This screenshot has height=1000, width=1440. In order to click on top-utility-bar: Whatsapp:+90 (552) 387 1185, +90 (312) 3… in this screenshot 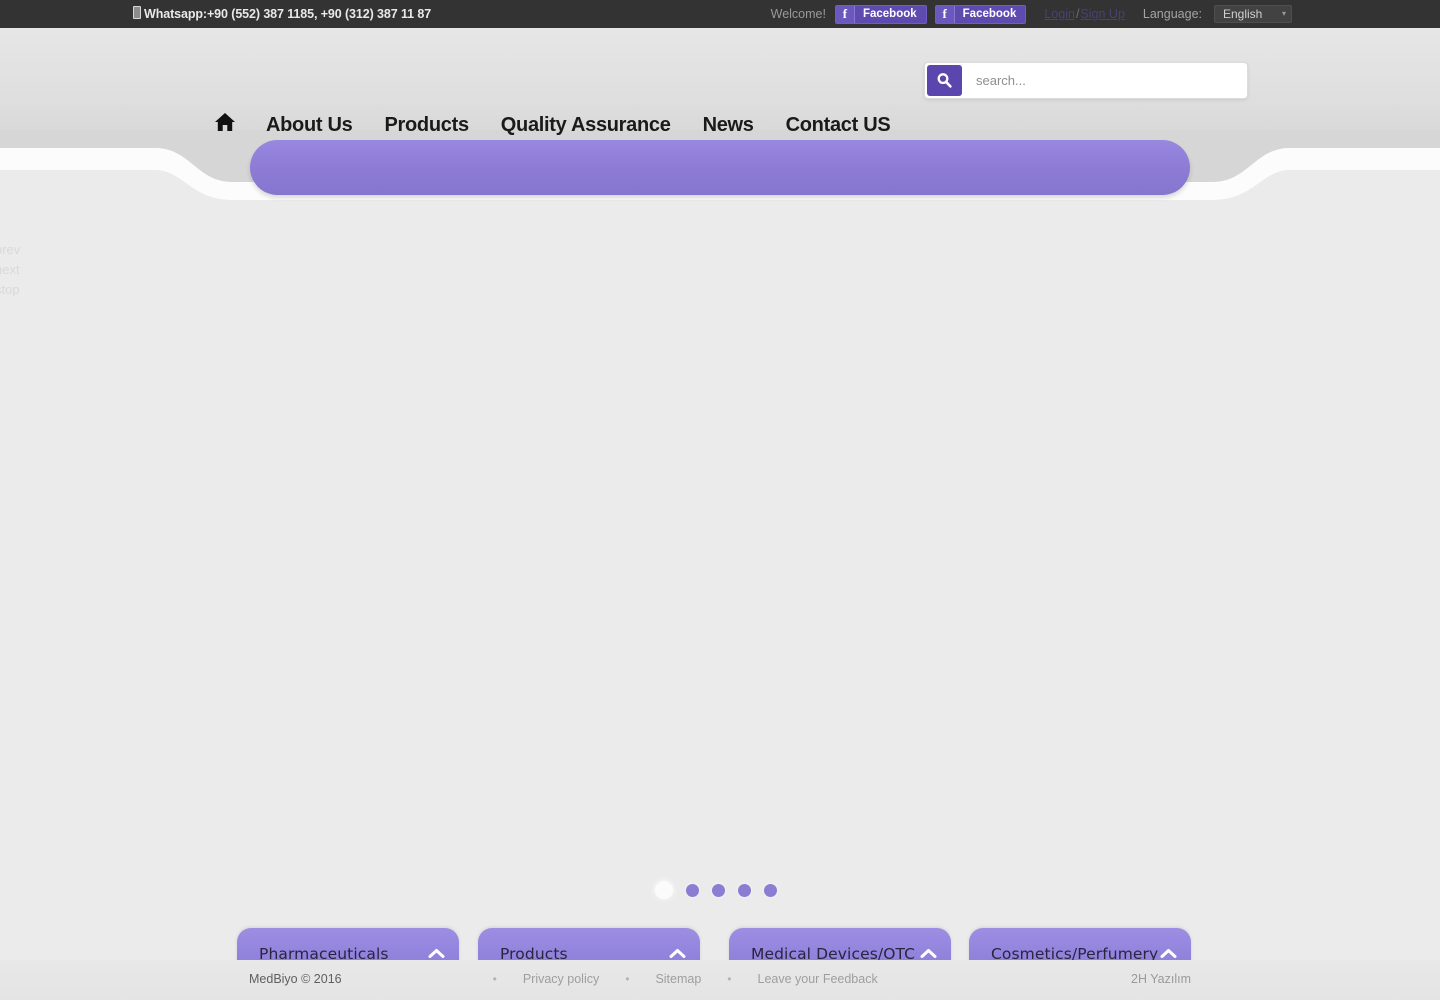, I will do `click(720, 14)`.